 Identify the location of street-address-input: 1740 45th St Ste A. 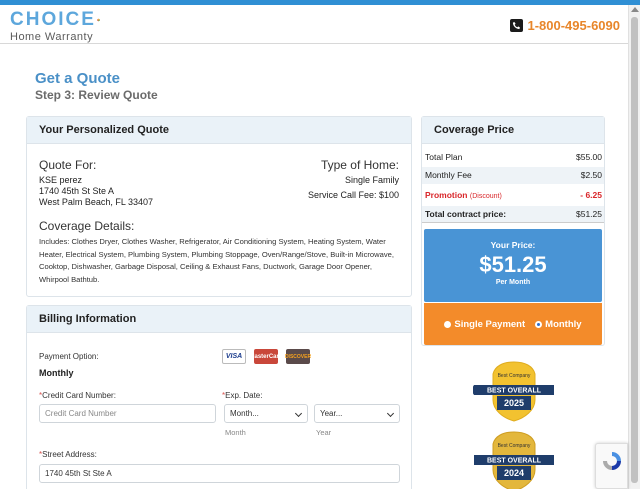
(219, 473).